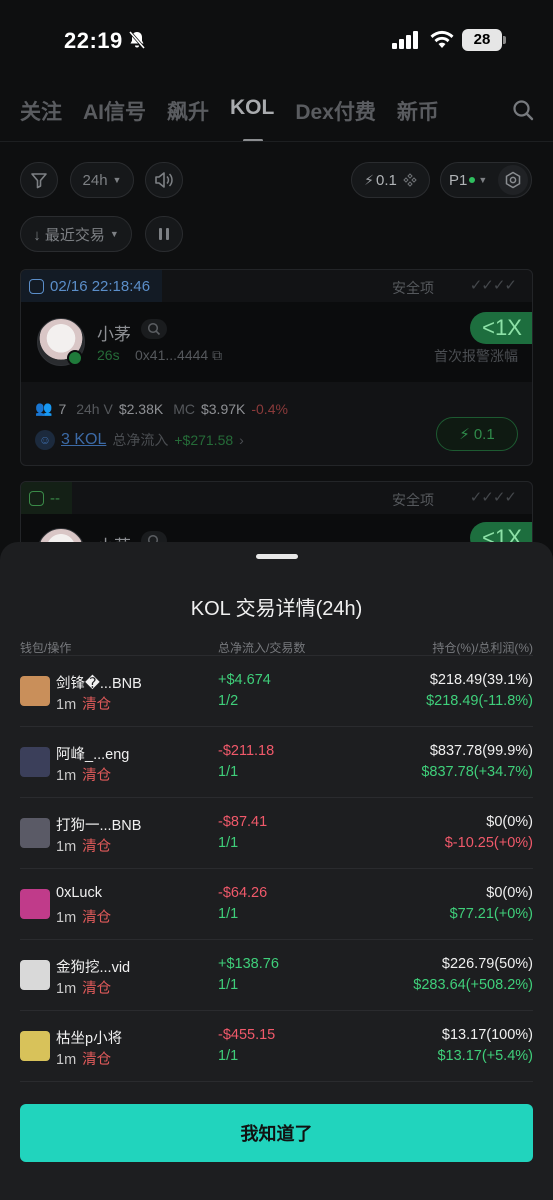 The image size is (553, 1200). Describe the element at coordinates (390, 180) in the screenshot. I see `quick-buy-amount: ⚡ 0.1` at that location.